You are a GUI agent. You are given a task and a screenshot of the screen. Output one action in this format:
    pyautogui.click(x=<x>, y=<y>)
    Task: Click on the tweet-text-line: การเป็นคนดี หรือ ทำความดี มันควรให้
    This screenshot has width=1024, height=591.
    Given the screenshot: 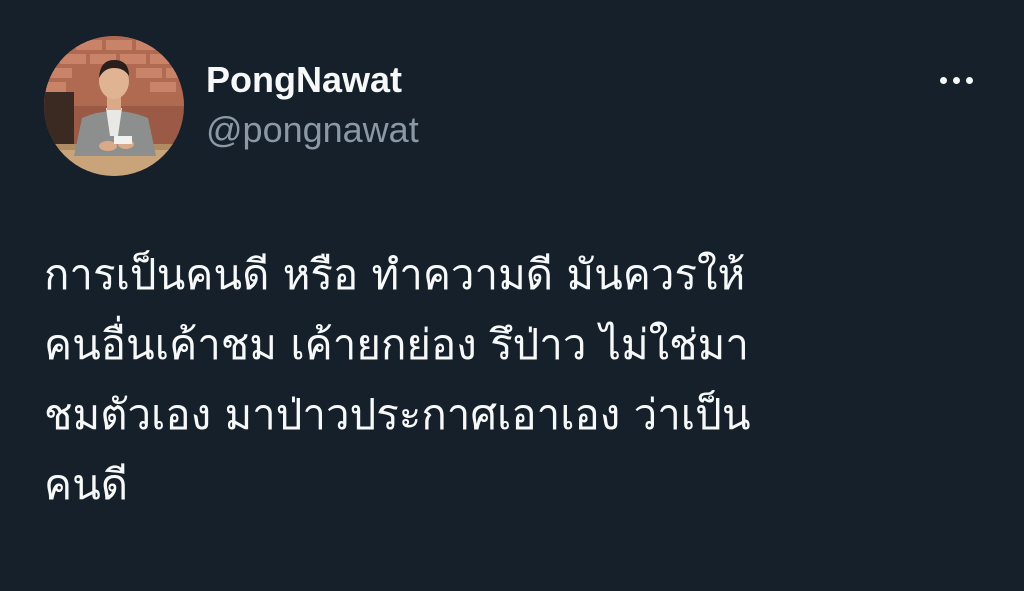 What is the action you would take?
    pyautogui.click(x=395, y=274)
    